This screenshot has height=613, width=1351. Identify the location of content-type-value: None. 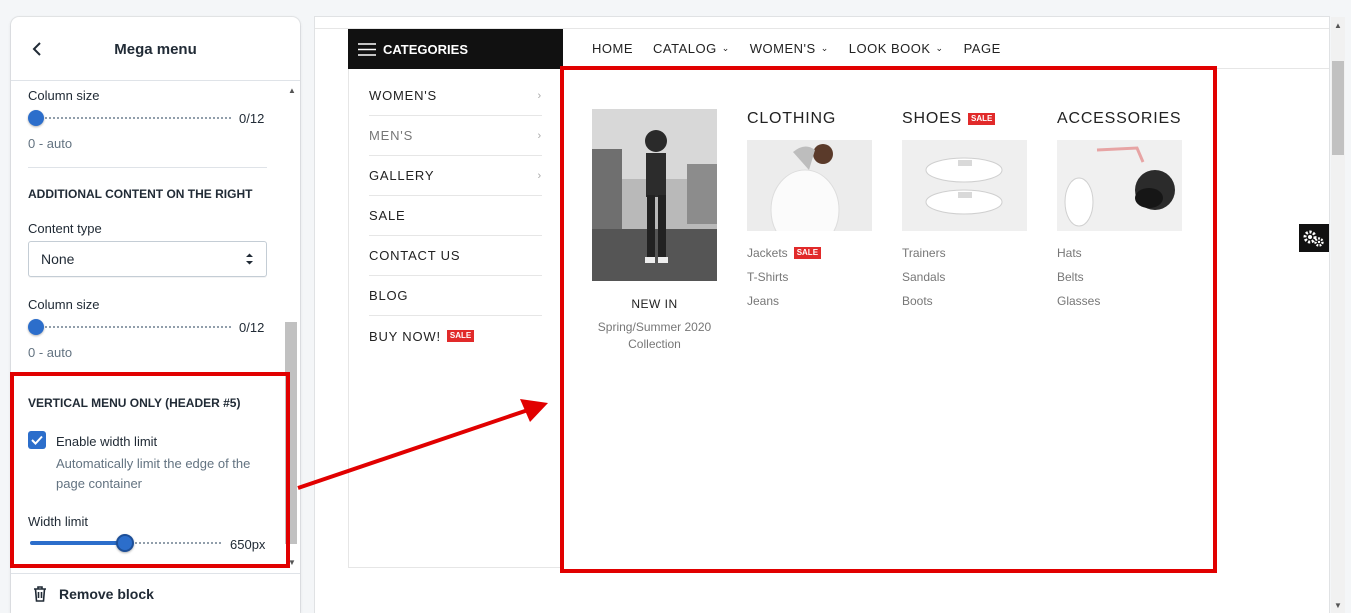
(58, 259).